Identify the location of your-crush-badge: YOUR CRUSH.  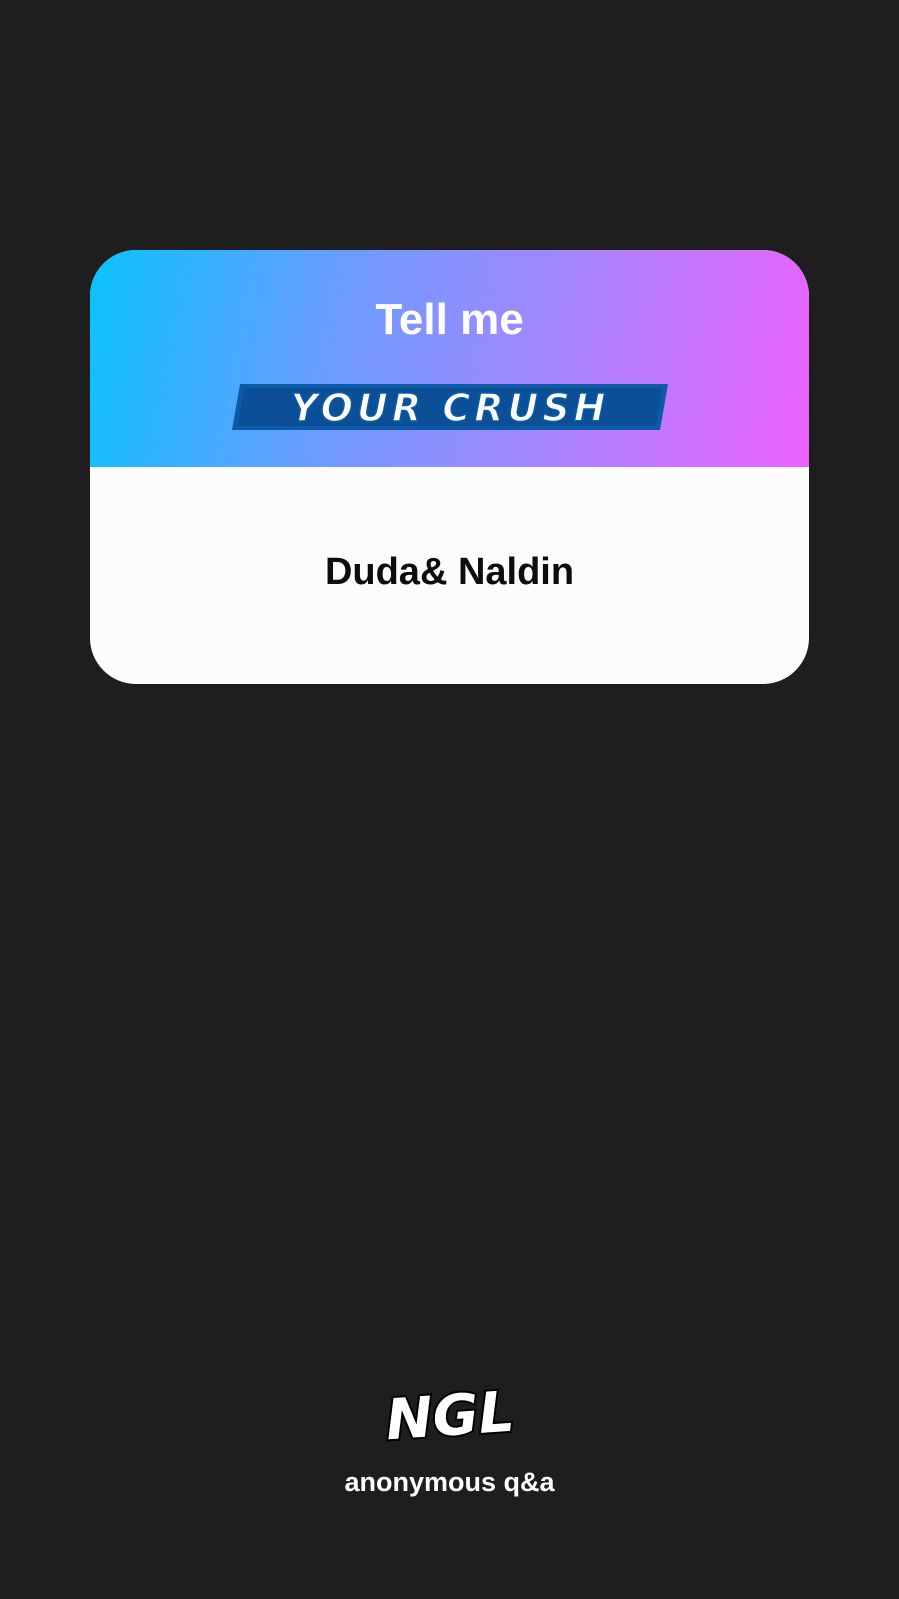
(450, 407).